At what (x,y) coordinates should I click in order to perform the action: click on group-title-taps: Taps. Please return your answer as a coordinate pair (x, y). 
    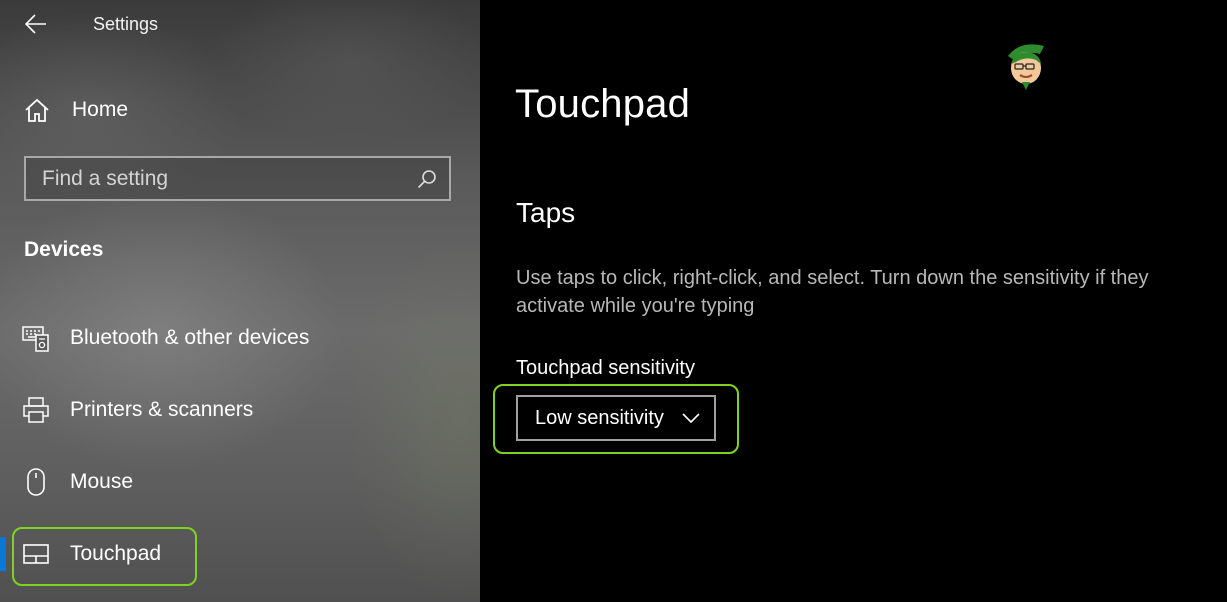
    Looking at the image, I should click on (546, 212).